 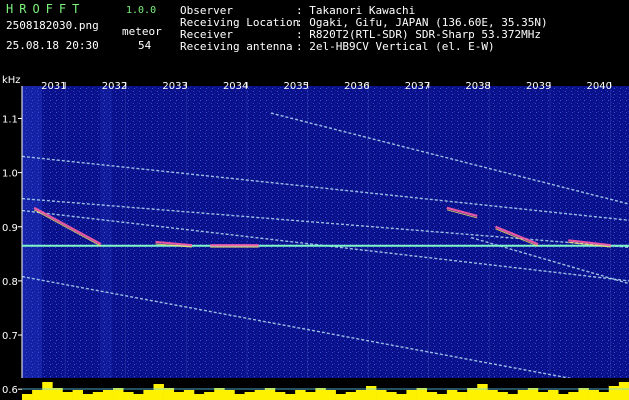 What do you see at coordinates (599, 86) in the screenshot?
I see `x-tick-label: 2040` at bounding box center [599, 86].